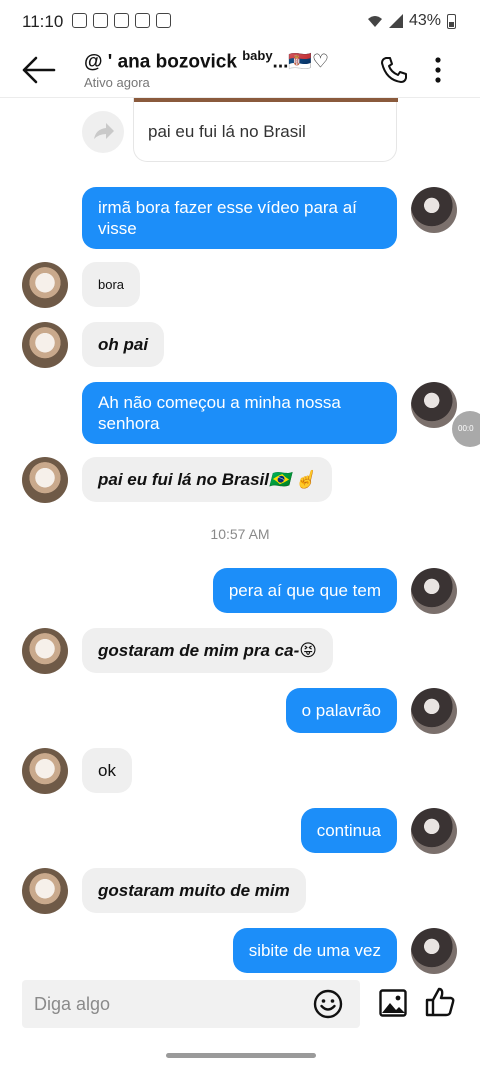 Image resolution: width=480 pixels, height=1066 pixels. Describe the element at coordinates (207, 650) in the screenshot. I see `message-incoming: gostaram de mim pra ca-😝` at that location.